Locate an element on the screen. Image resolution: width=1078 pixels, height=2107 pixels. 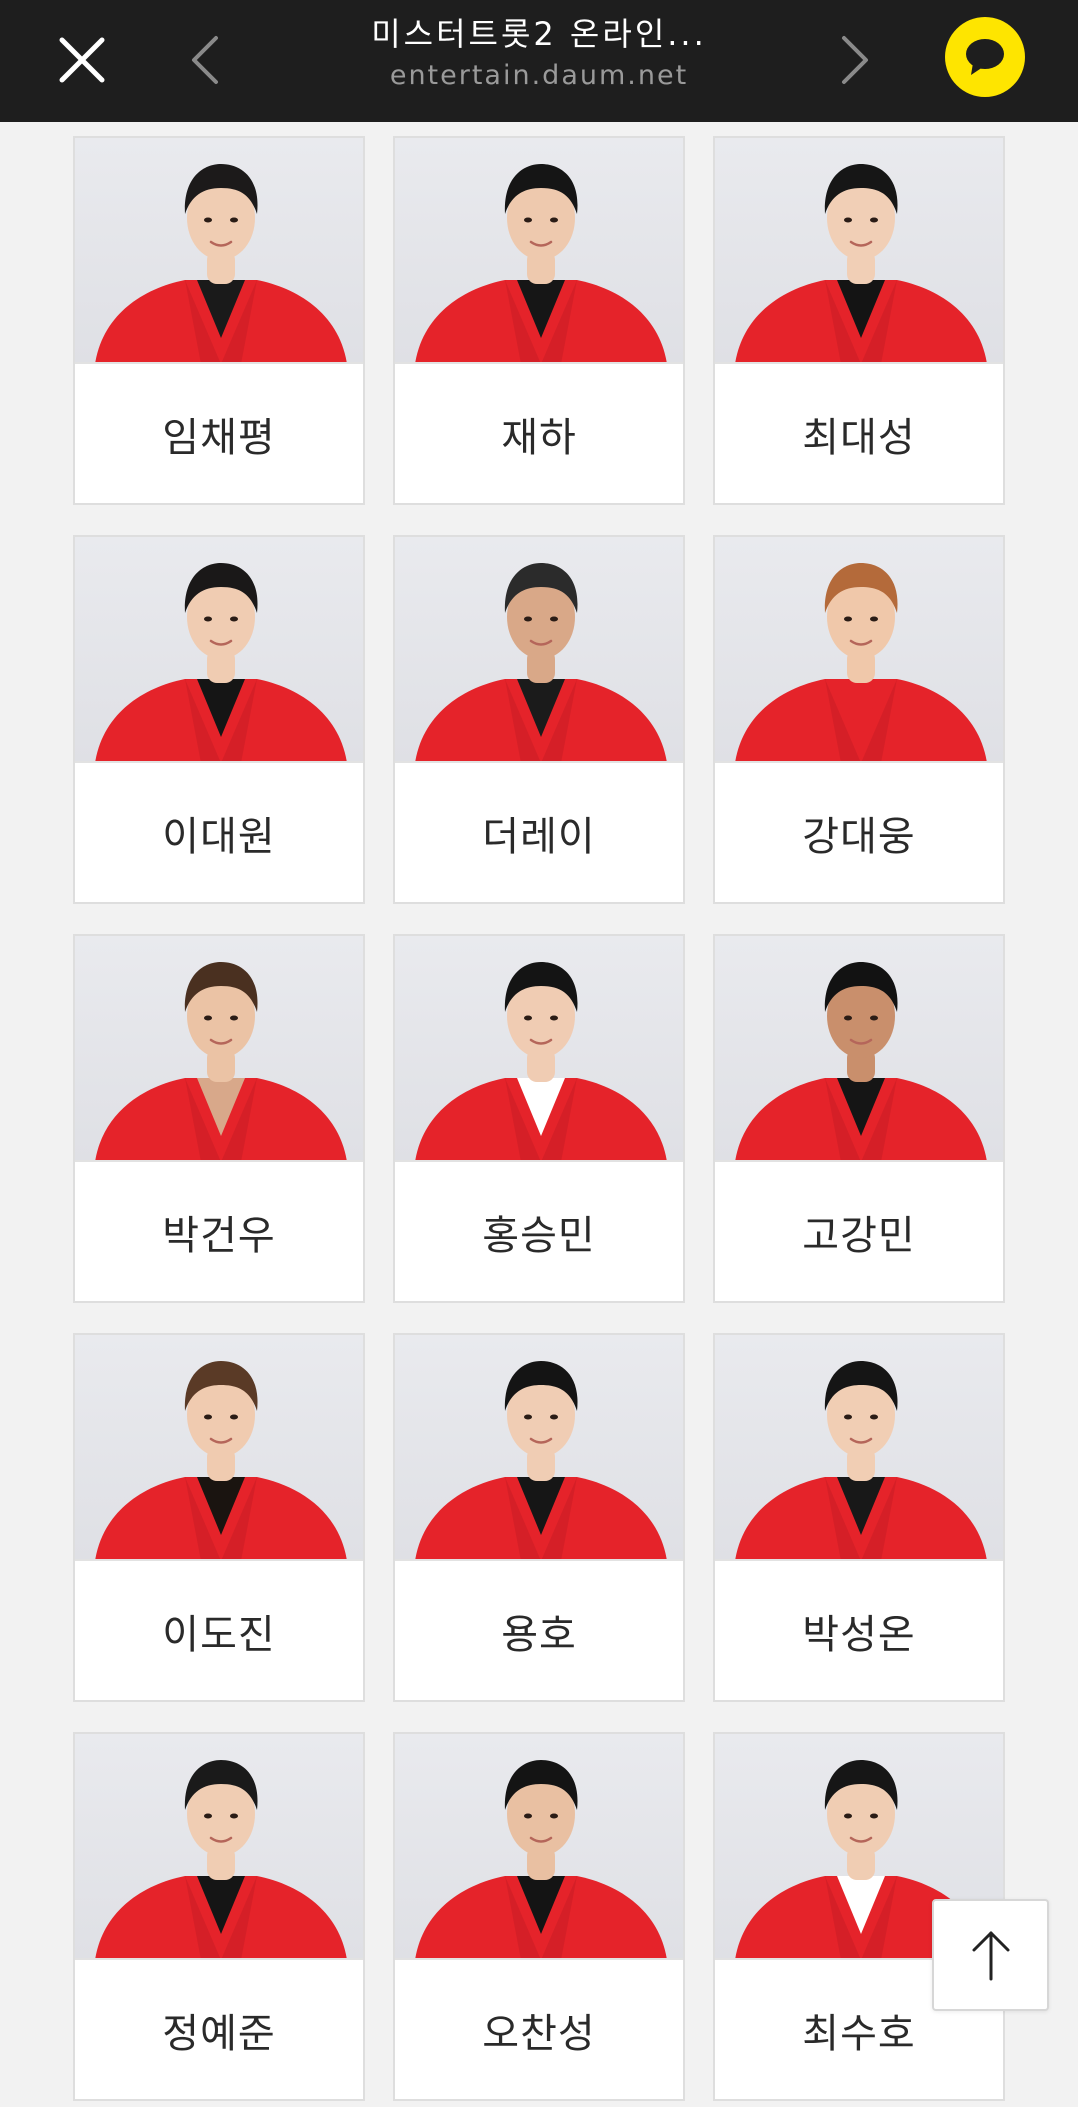
contestant-name: 더레이 is located at coordinates (539, 836).